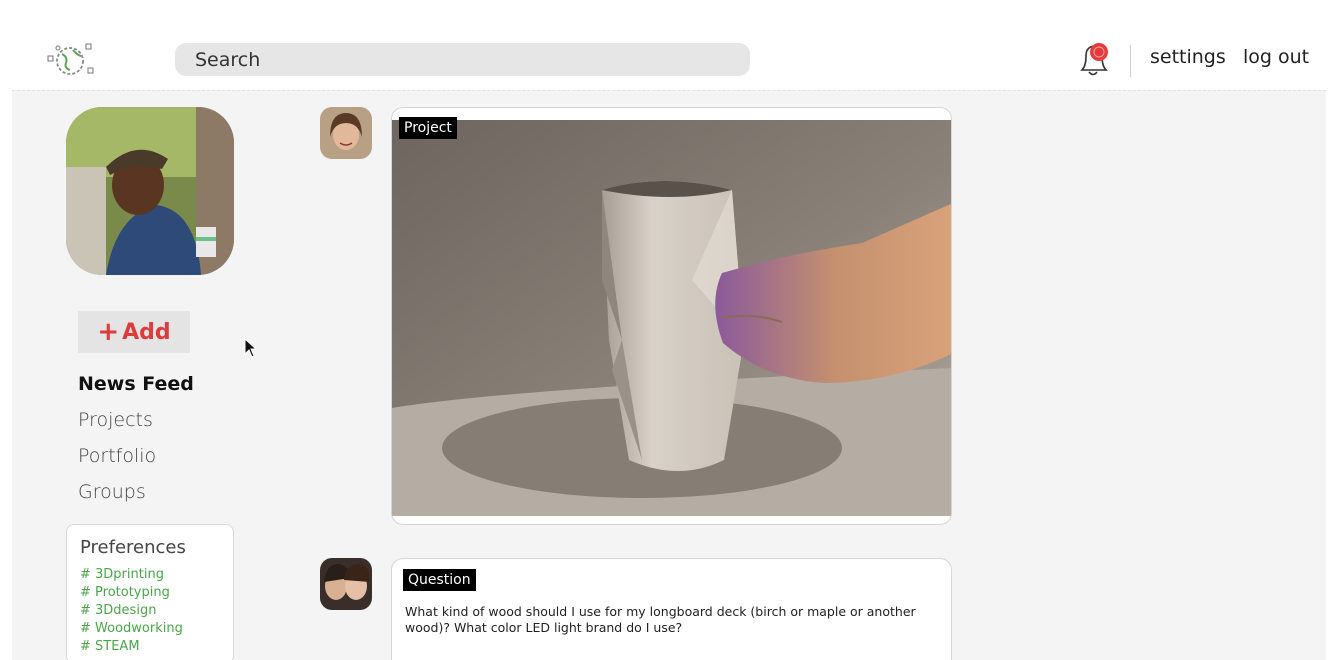 Image resolution: width=1330 pixels, height=660 pixels. Describe the element at coordinates (146, 332) in the screenshot. I see `add-label: Add` at that location.